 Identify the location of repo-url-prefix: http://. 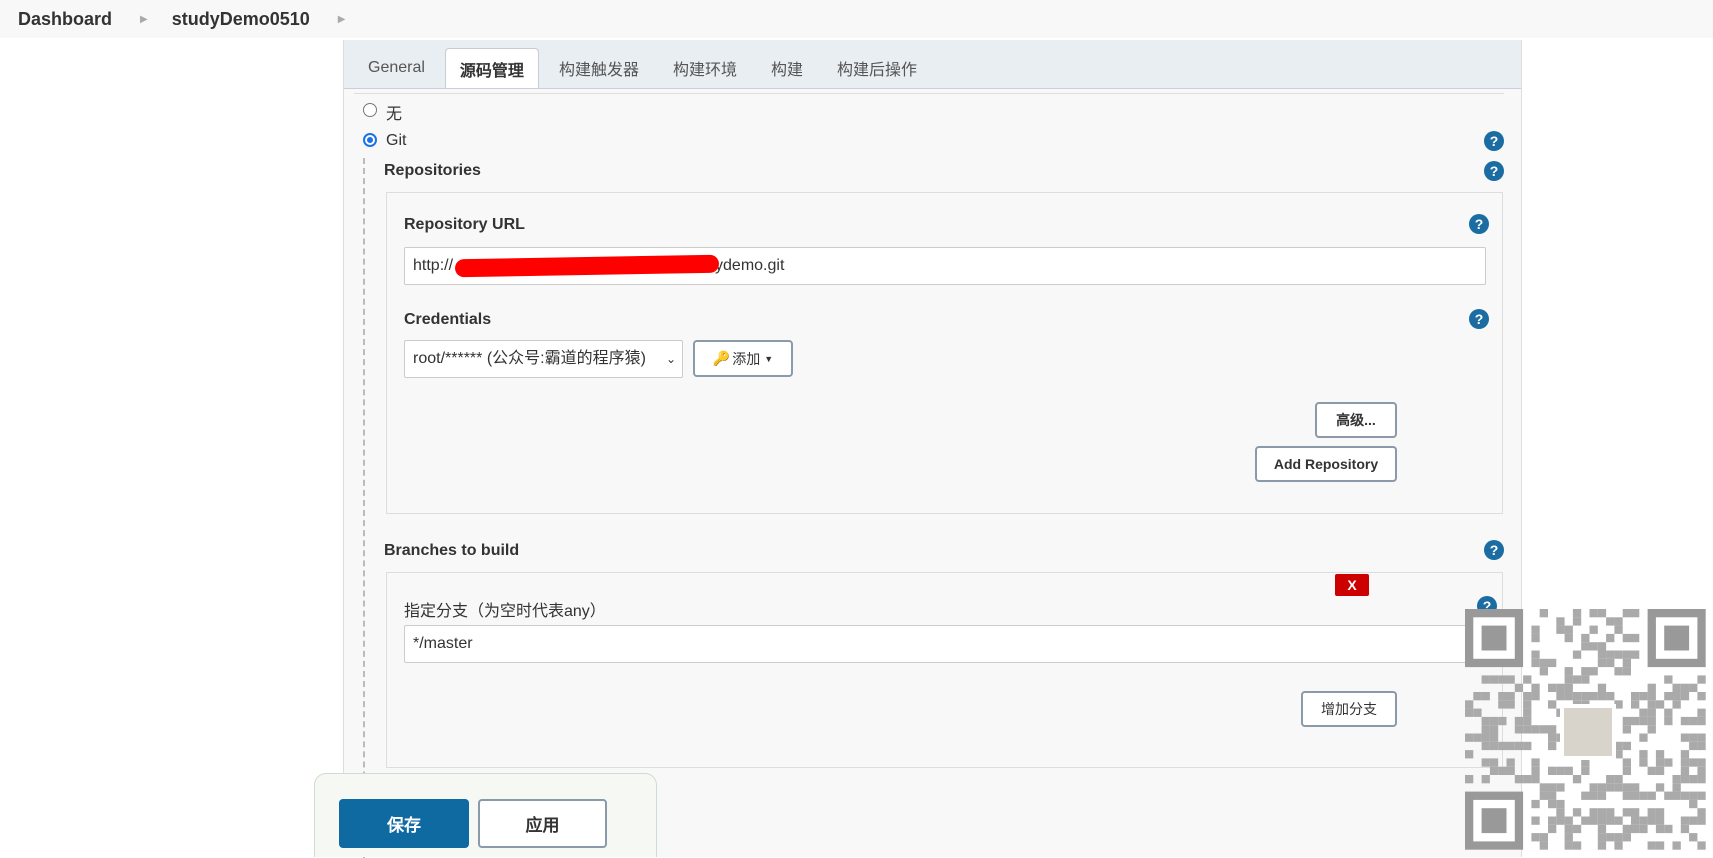
(433, 265).